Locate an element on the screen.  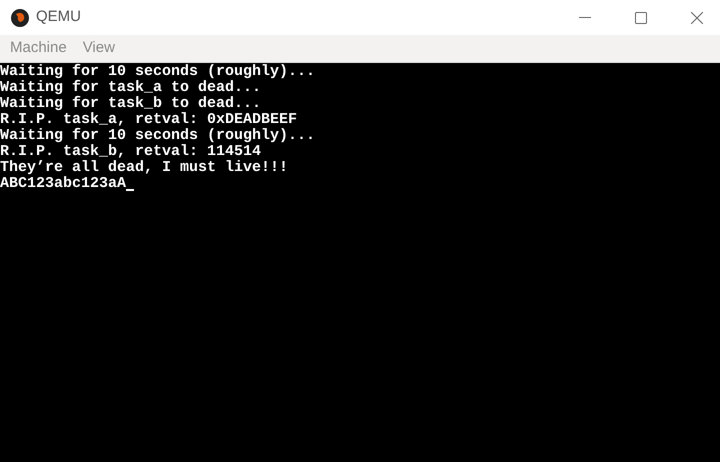
window-title: QEMU is located at coordinates (58, 17).